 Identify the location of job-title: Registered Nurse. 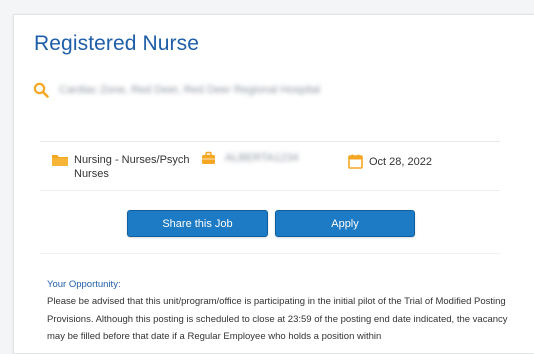
(117, 43).